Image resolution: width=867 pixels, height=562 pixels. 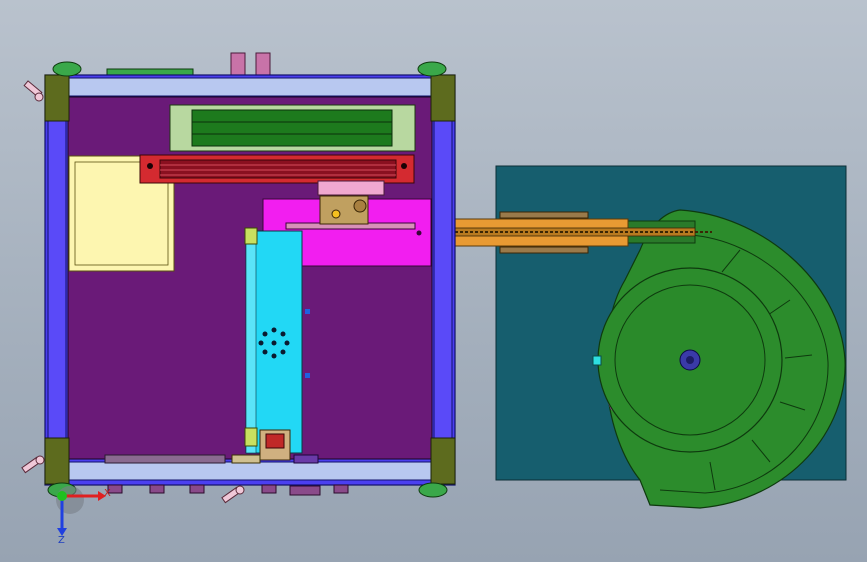 What do you see at coordinates (275, 441) in the screenshot?
I see `slide-bottom-cylinder` at bounding box center [275, 441].